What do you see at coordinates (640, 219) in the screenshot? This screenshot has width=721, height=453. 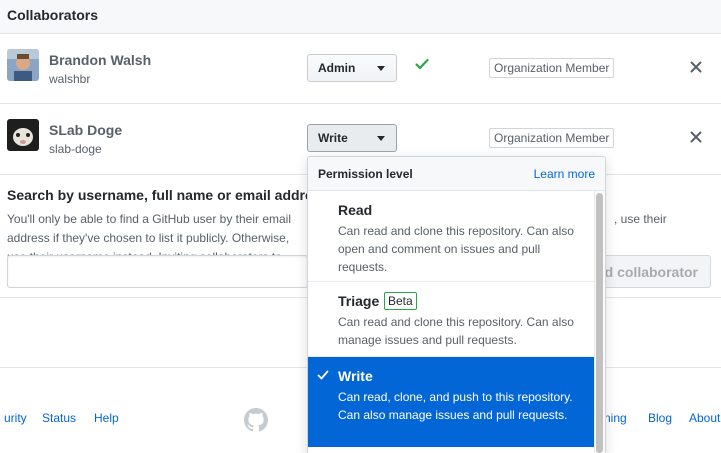 I see `search-note-tail: , use their` at bounding box center [640, 219].